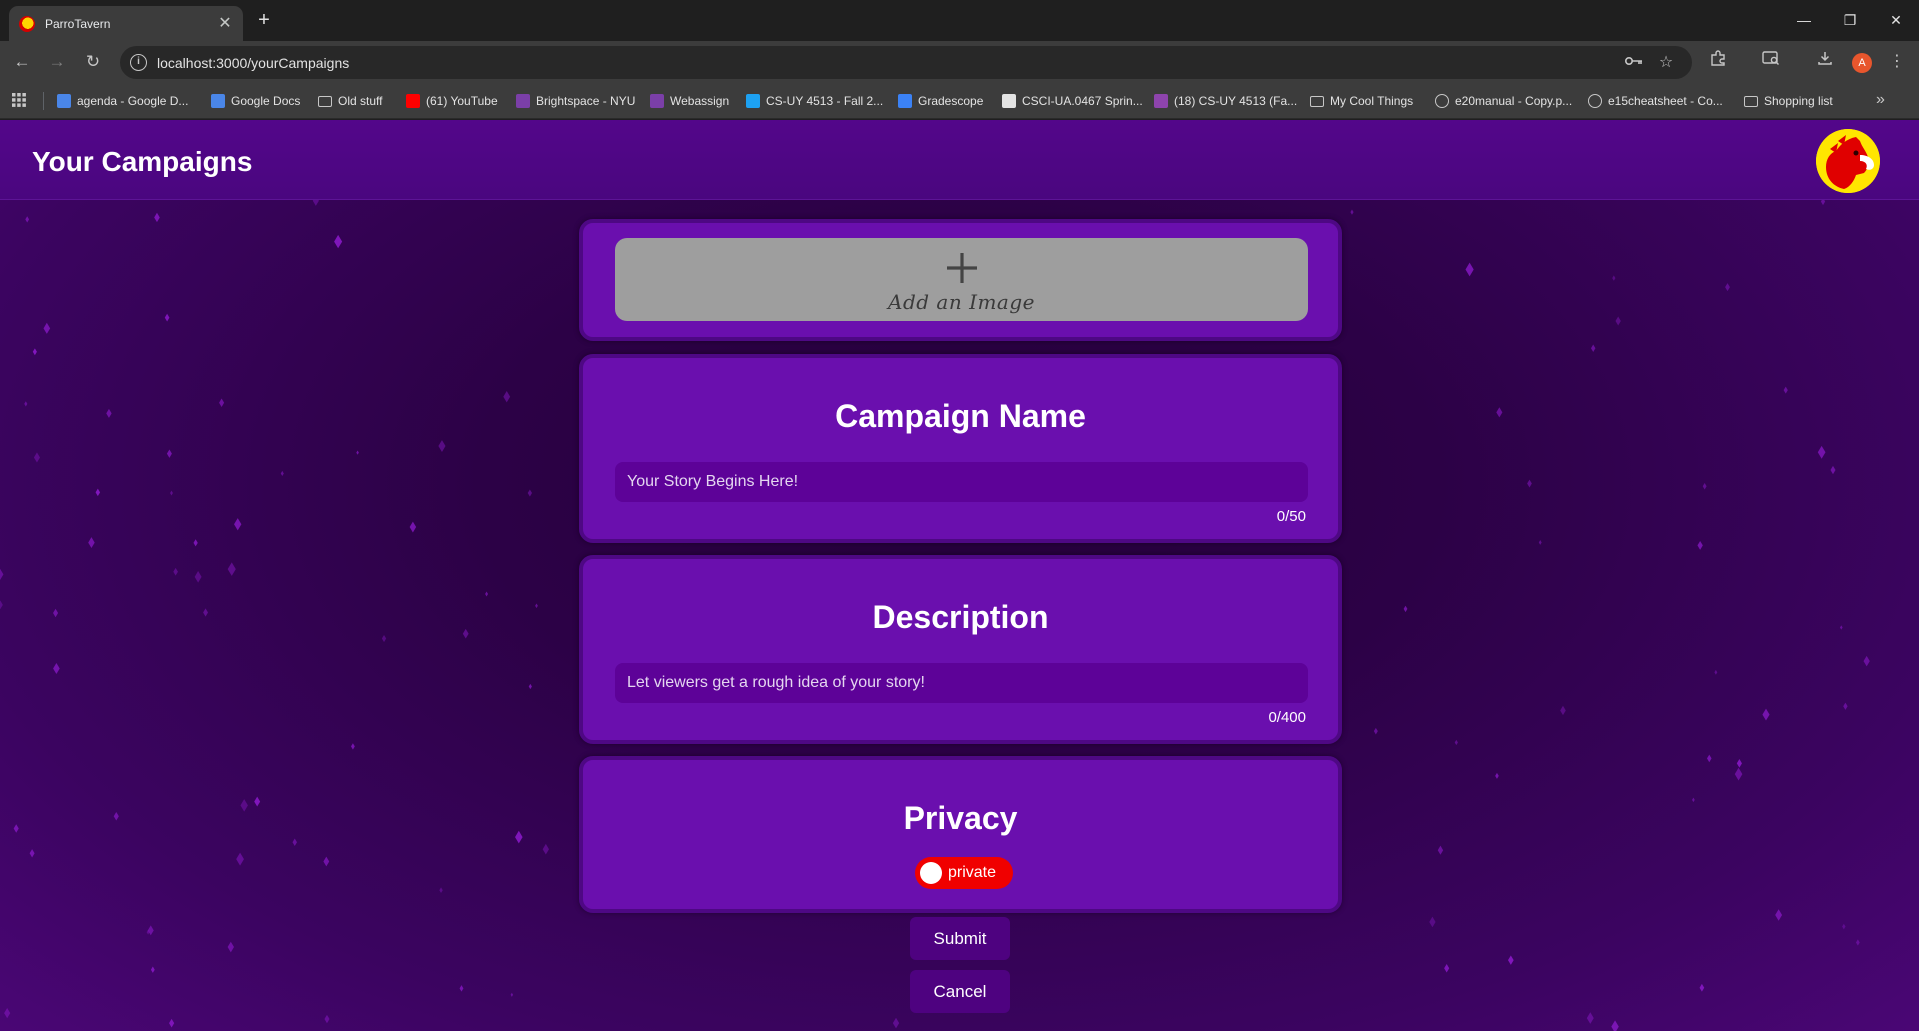 This screenshot has height=1031, width=1919. I want to click on extensions-icon, so click(1718, 62).